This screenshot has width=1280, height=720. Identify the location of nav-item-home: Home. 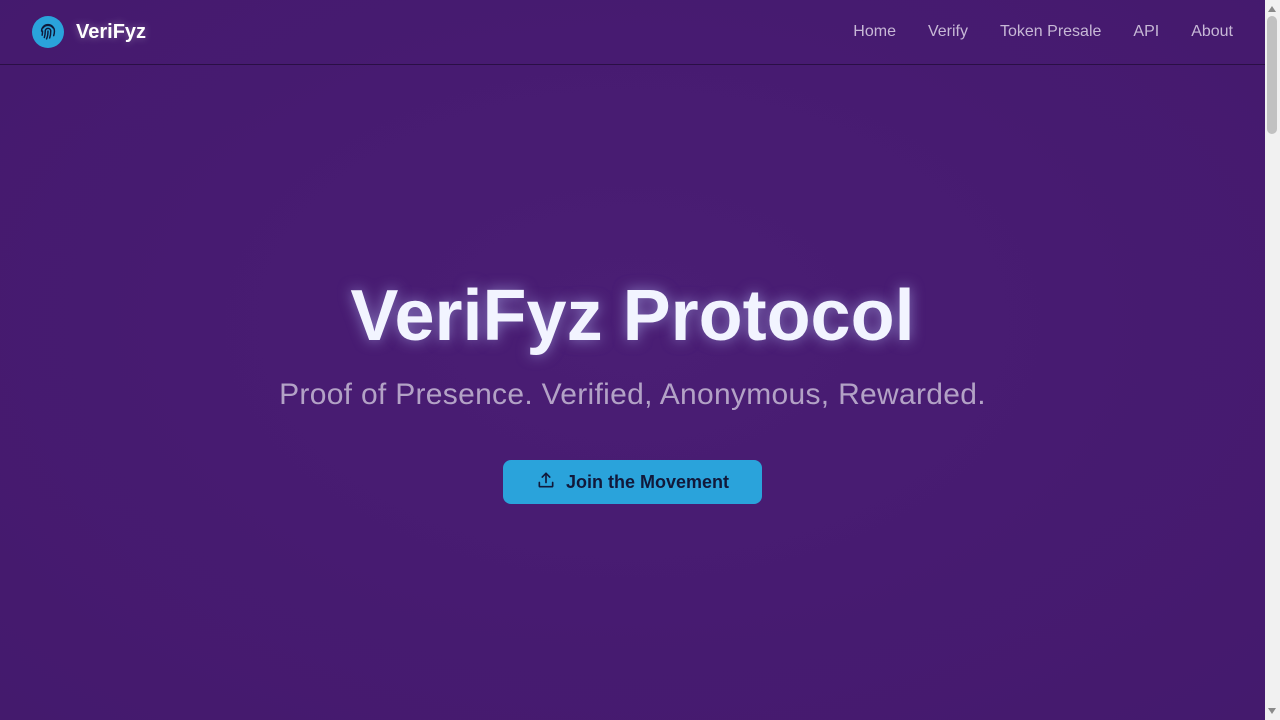
(874, 32).